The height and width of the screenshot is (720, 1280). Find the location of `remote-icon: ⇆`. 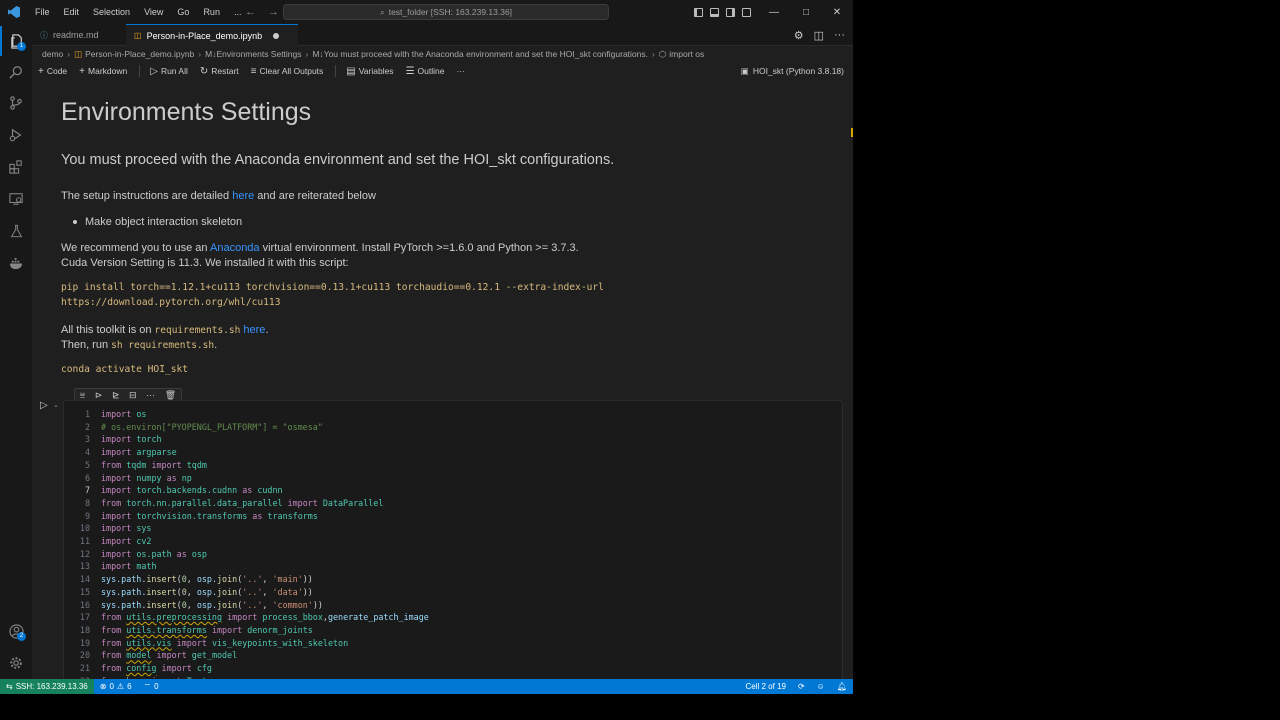

remote-icon: ⇆ is located at coordinates (9, 686).